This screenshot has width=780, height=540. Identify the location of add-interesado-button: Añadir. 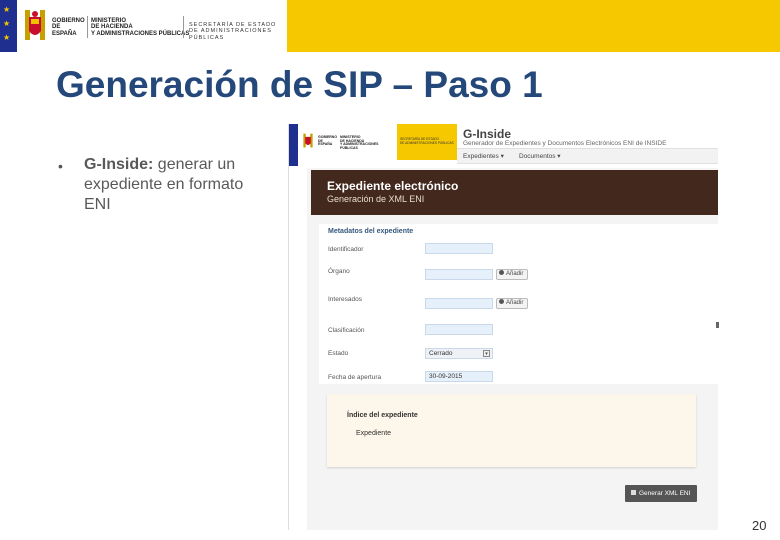
(512, 303).